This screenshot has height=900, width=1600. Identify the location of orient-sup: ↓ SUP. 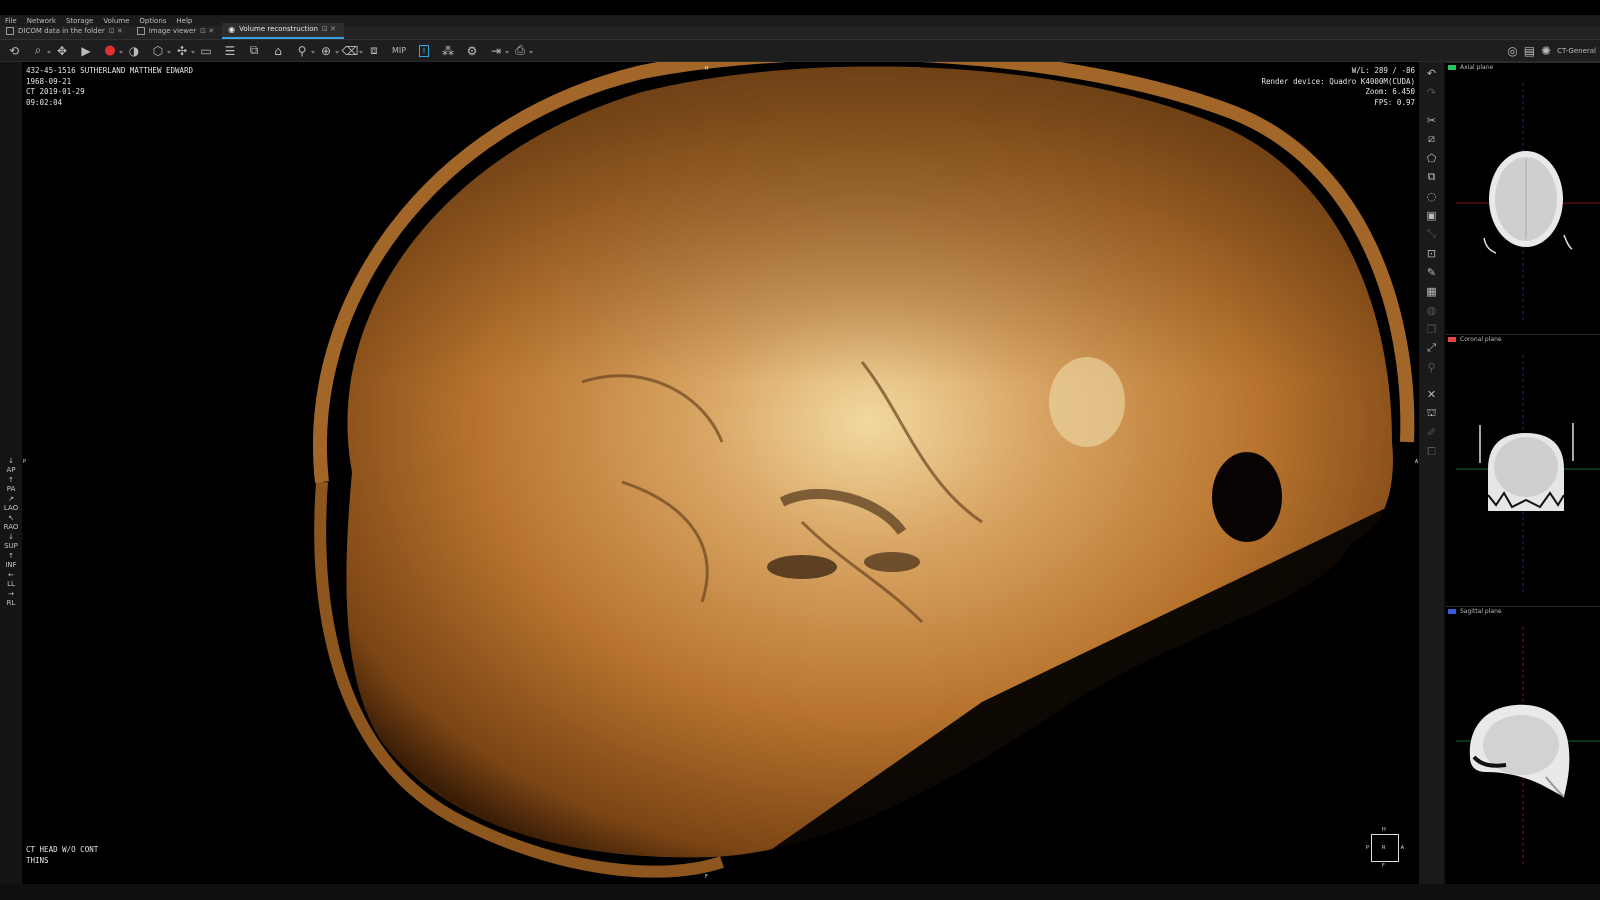
(11, 542).